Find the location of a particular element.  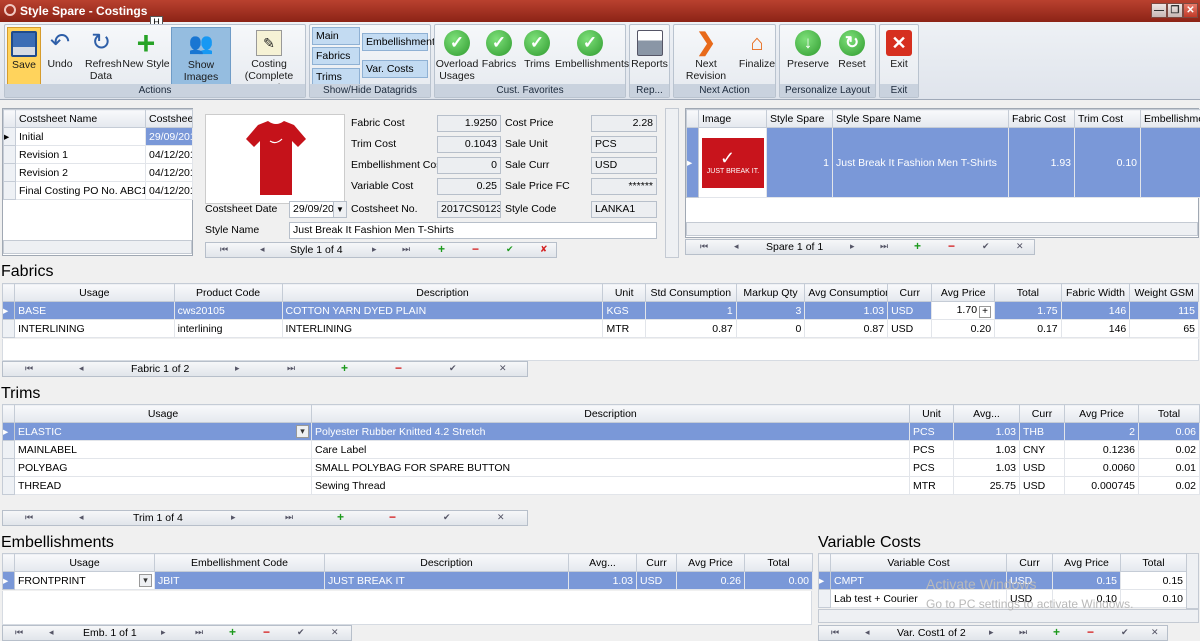

table-cell: Care Label is located at coordinates (610, 449).